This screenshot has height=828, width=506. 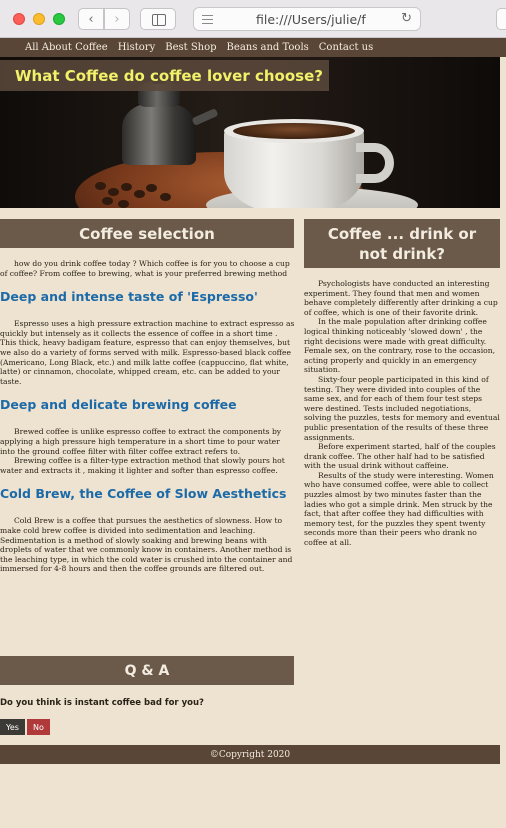 What do you see at coordinates (147, 670) in the screenshot?
I see `qa-header: Q & A` at bounding box center [147, 670].